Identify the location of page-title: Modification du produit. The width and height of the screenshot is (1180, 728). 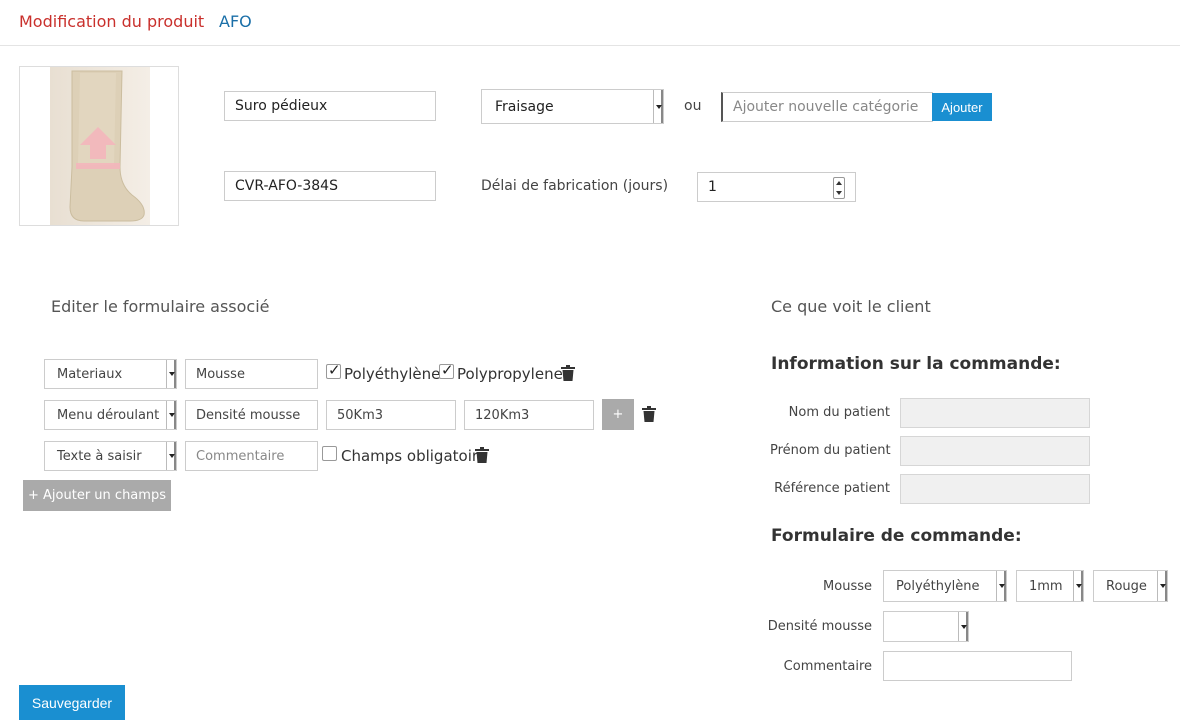
(112, 21).